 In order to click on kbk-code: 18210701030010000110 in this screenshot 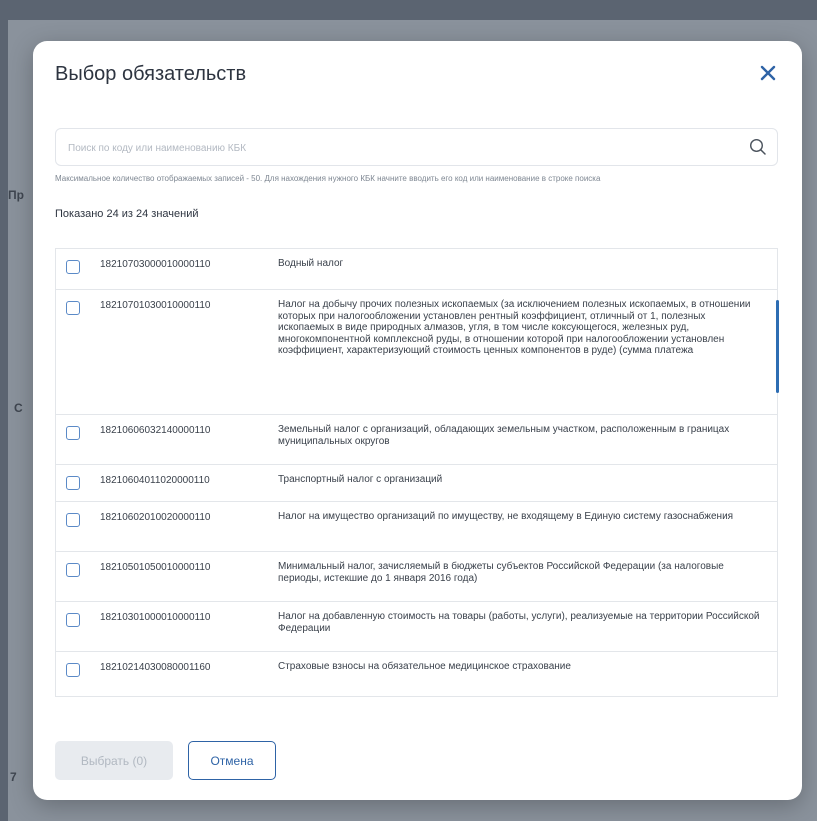, I will do `click(155, 305)`.